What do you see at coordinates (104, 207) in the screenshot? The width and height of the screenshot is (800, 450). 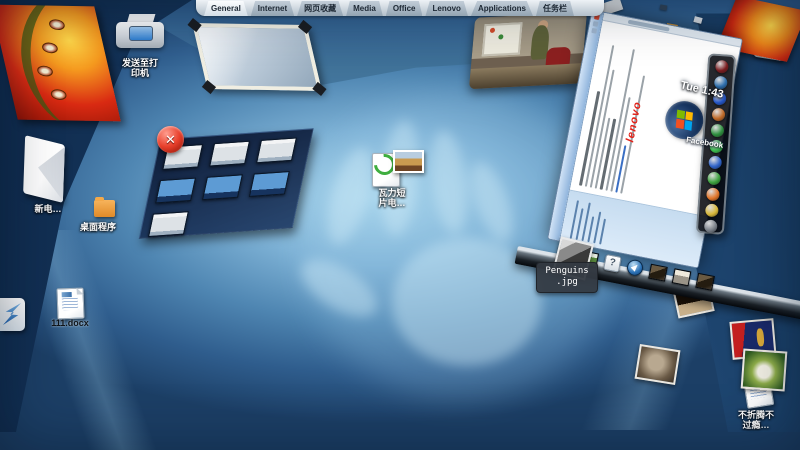 I see `desktop-program-icon` at bounding box center [104, 207].